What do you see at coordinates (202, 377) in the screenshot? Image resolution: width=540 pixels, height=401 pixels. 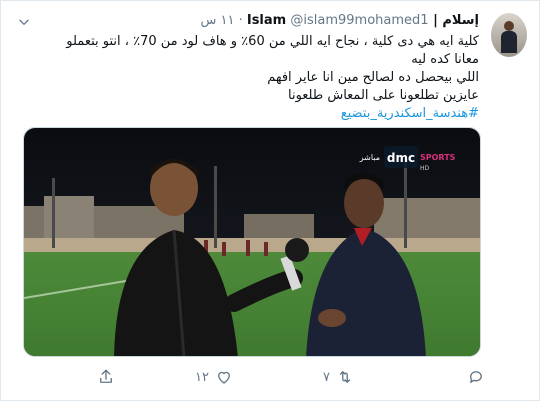 I see `like-count: ١٢` at bounding box center [202, 377].